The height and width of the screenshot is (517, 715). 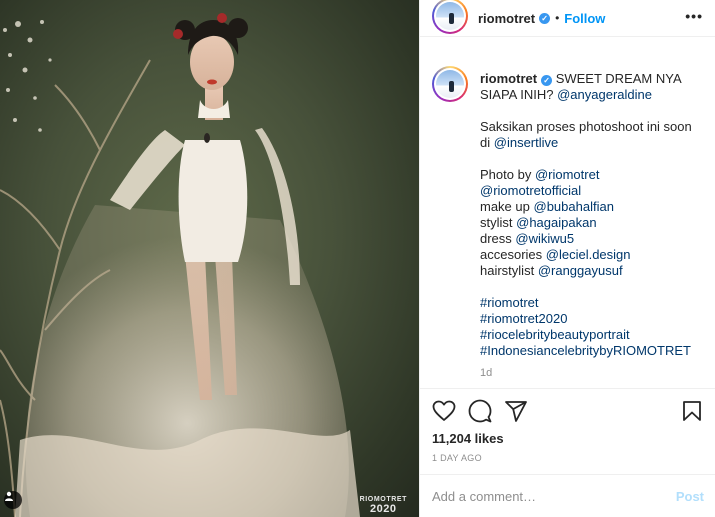 I want to click on mention-link: @wikiwu5, so click(x=544, y=238).